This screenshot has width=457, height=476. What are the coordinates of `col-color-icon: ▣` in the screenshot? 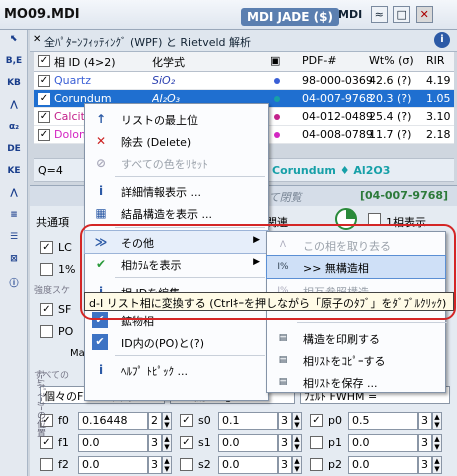 It's located at (275, 60).